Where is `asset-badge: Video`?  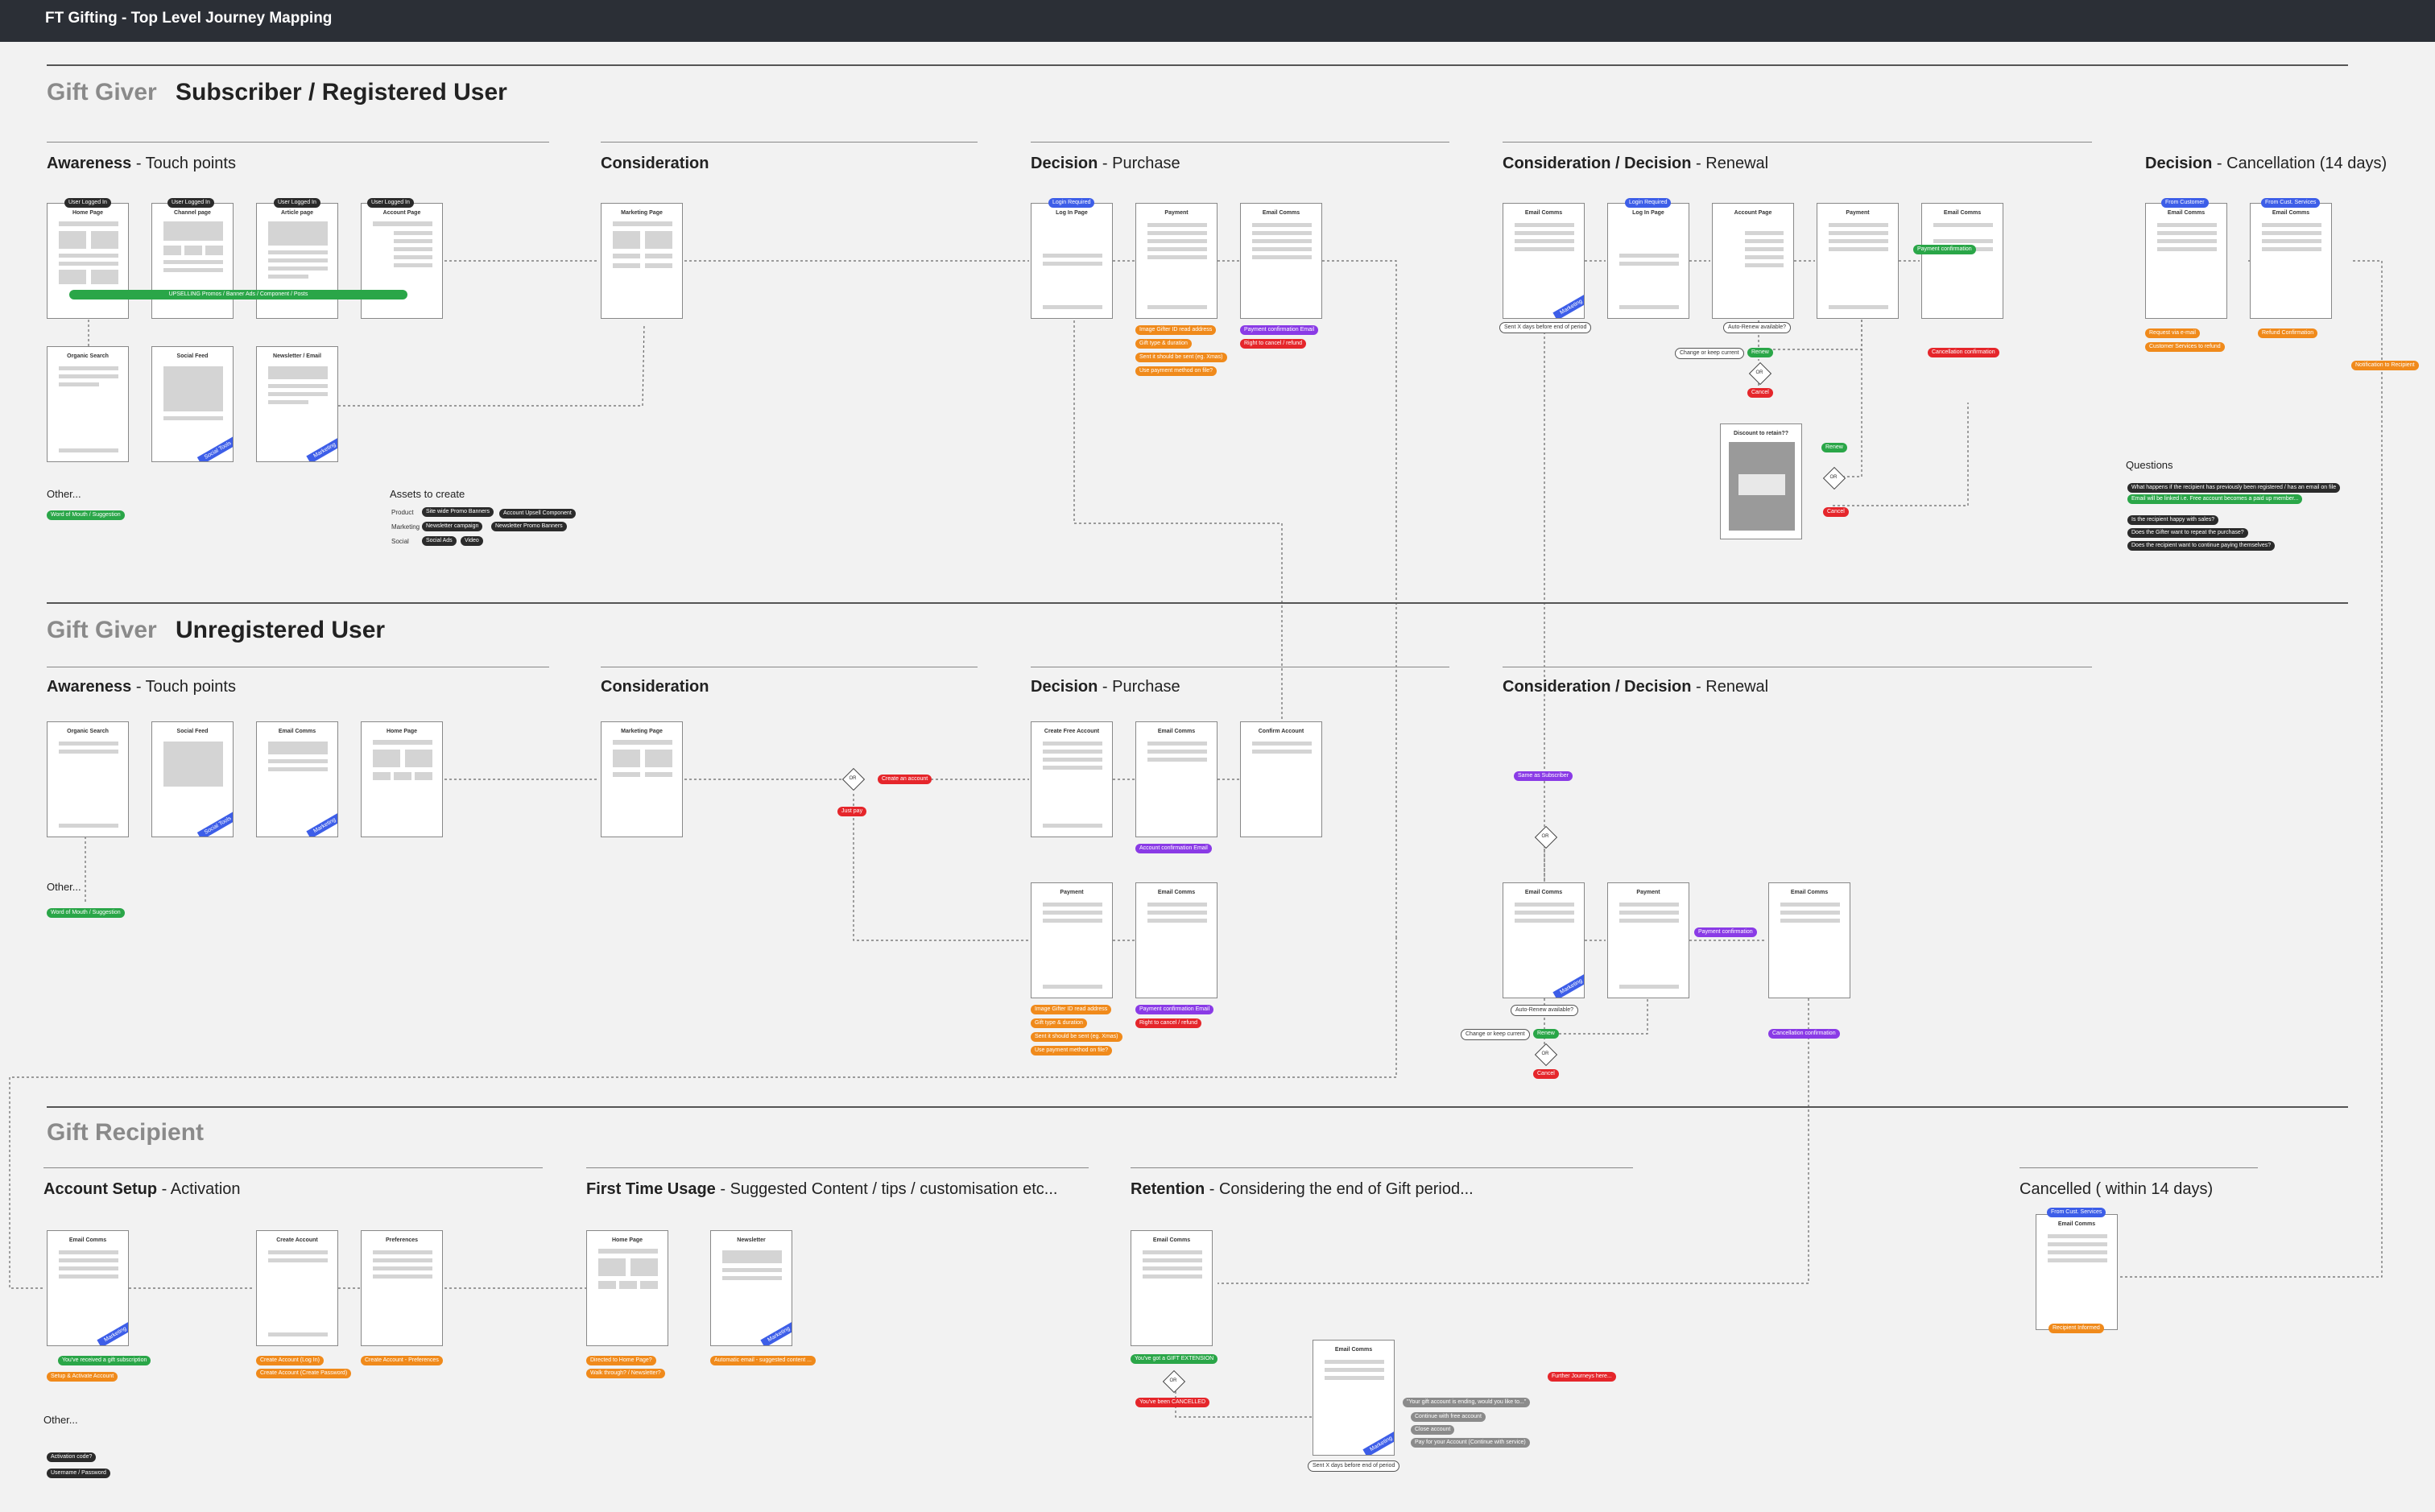
asset-badge: Video is located at coordinates (472, 541).